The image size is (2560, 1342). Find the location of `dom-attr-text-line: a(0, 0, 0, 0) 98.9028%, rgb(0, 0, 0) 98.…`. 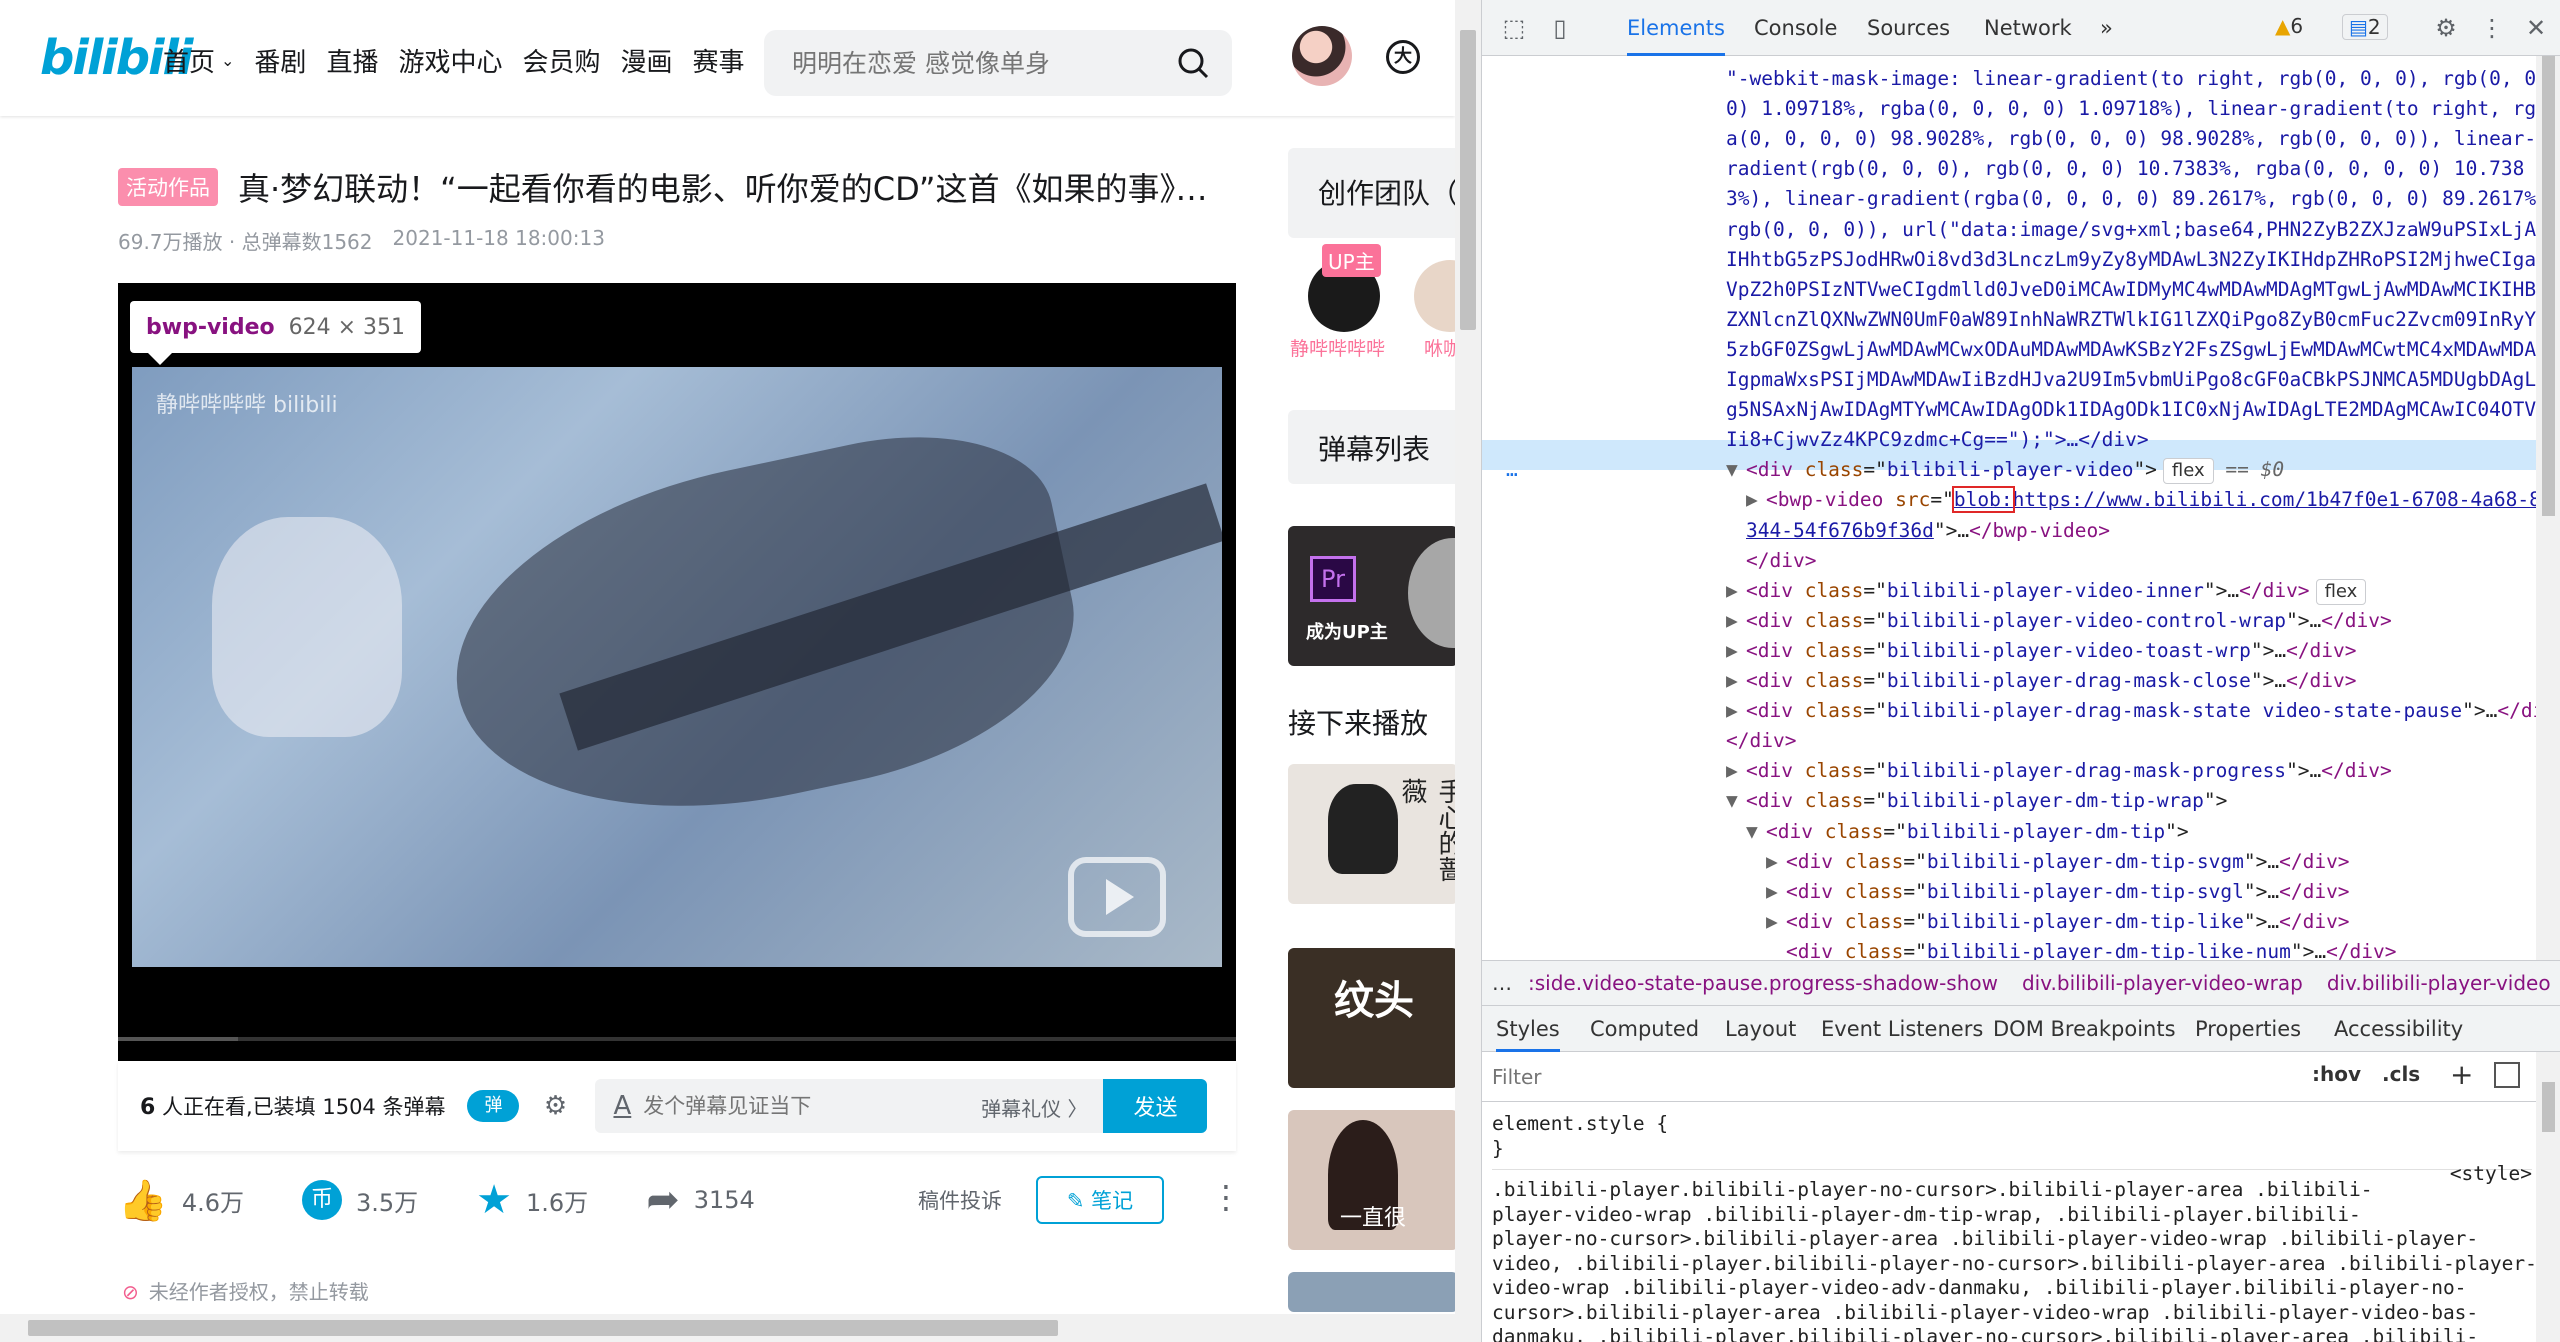

dom-attr-text-line: a(0, 0, 0, 0) 98.9028%, rgb(0, 0, 0) 98.… is located at coordinates (2134, 139).